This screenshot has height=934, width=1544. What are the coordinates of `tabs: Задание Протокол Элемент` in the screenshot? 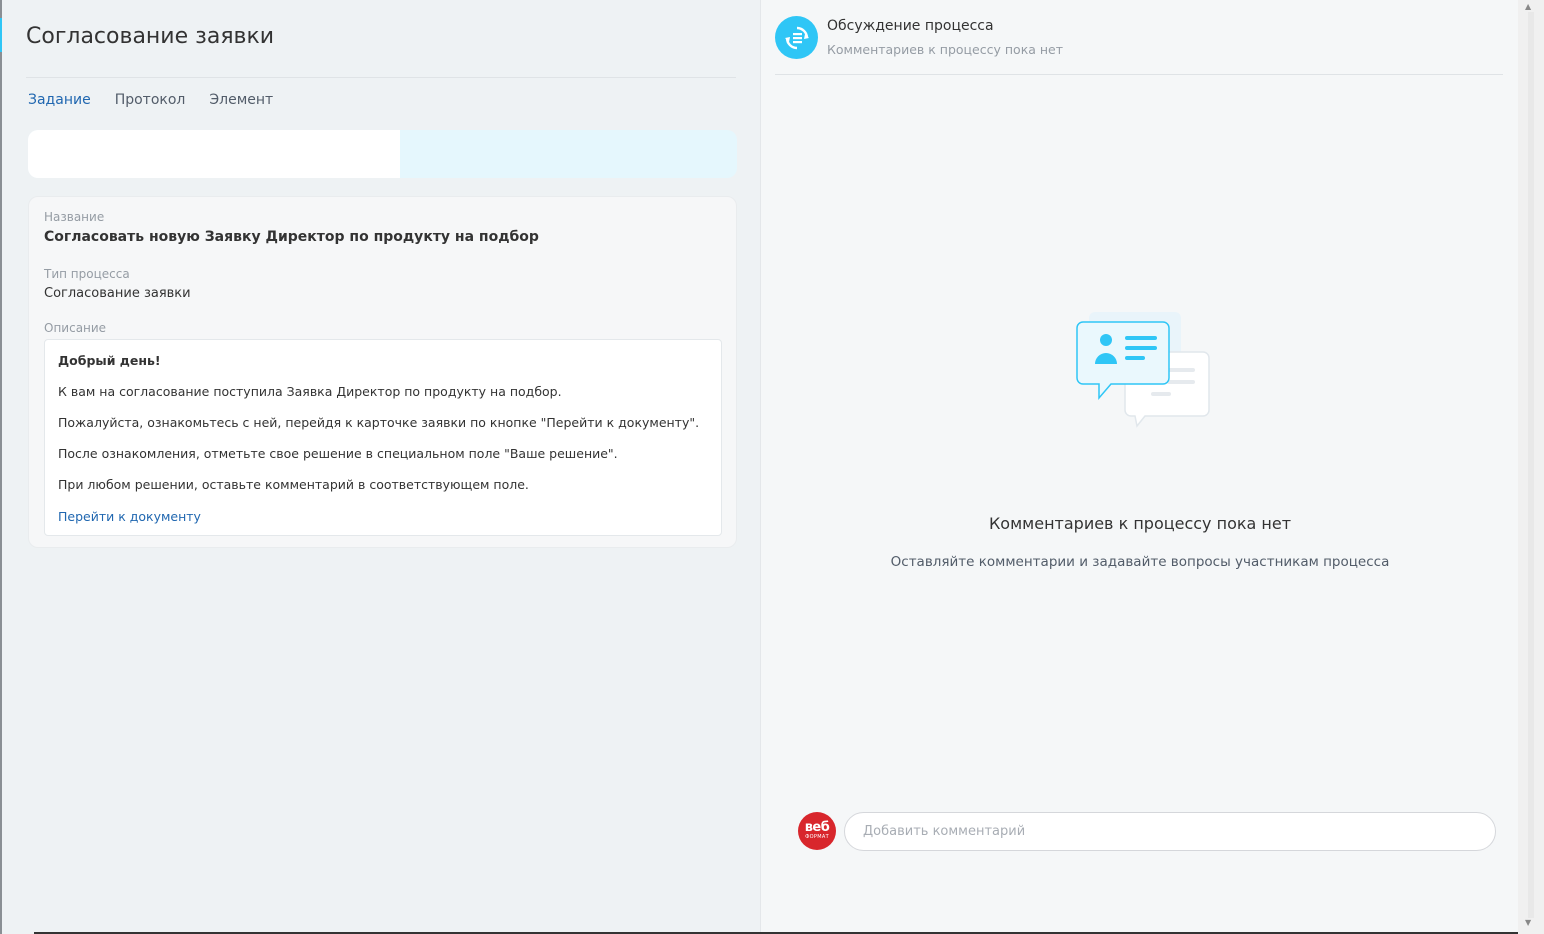 It's located at (150, 100).